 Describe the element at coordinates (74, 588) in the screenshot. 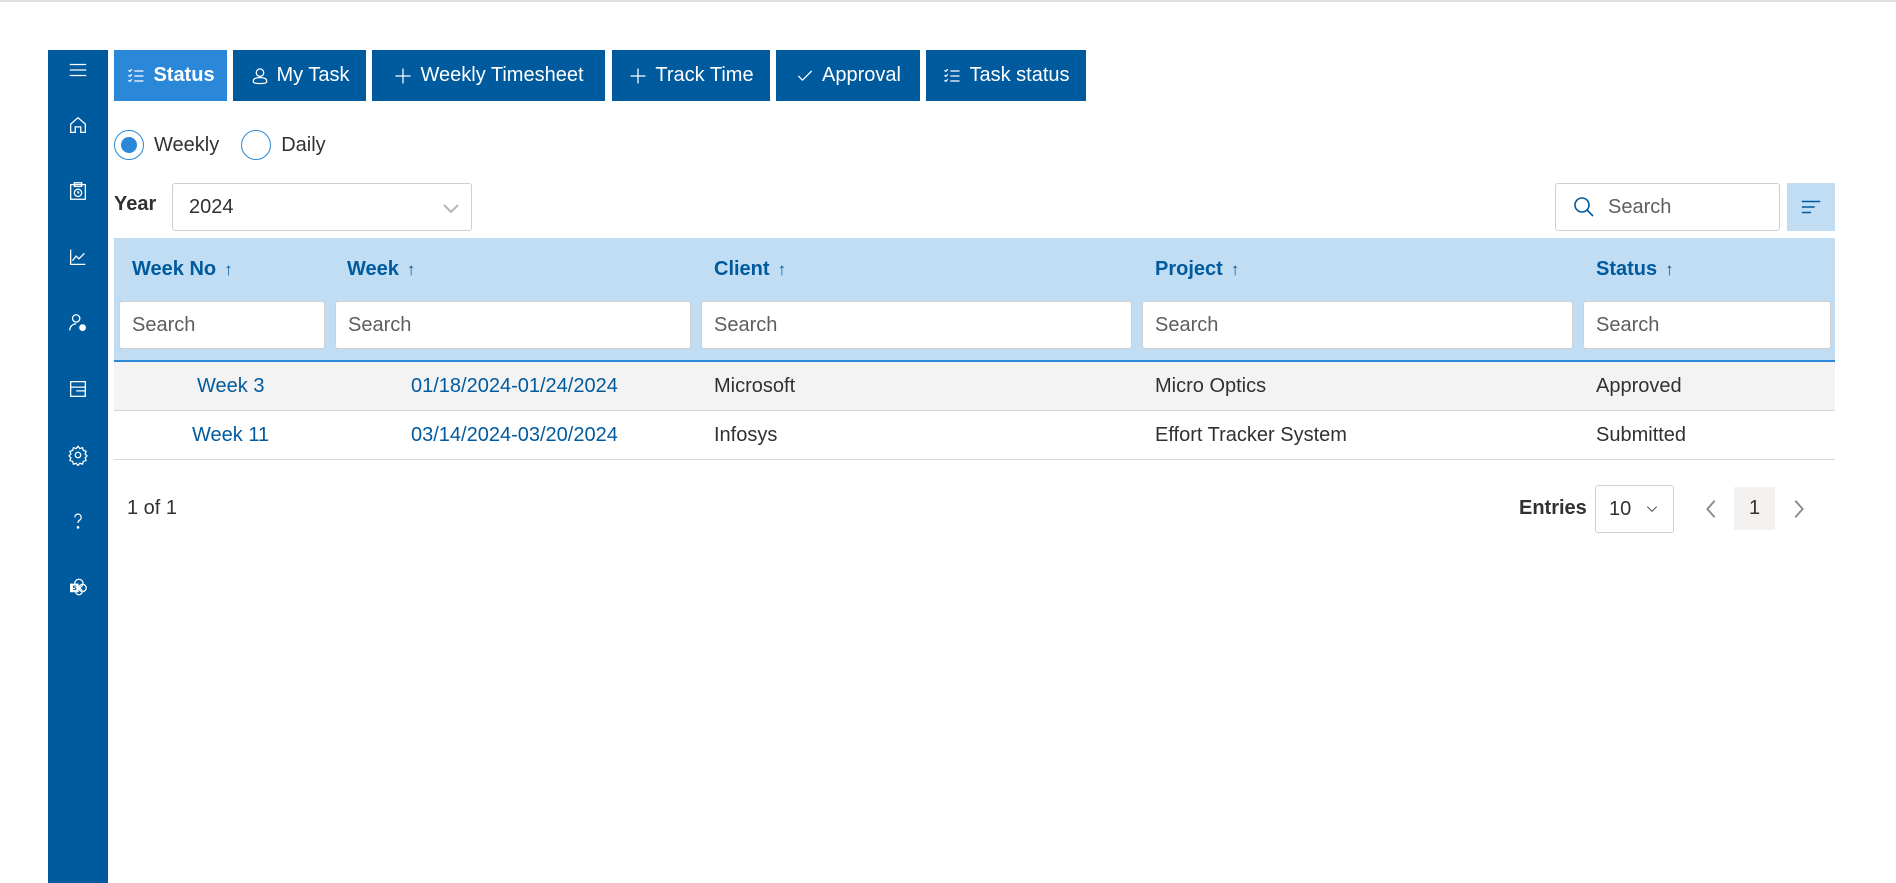

I see `svg-text: S` at that location.